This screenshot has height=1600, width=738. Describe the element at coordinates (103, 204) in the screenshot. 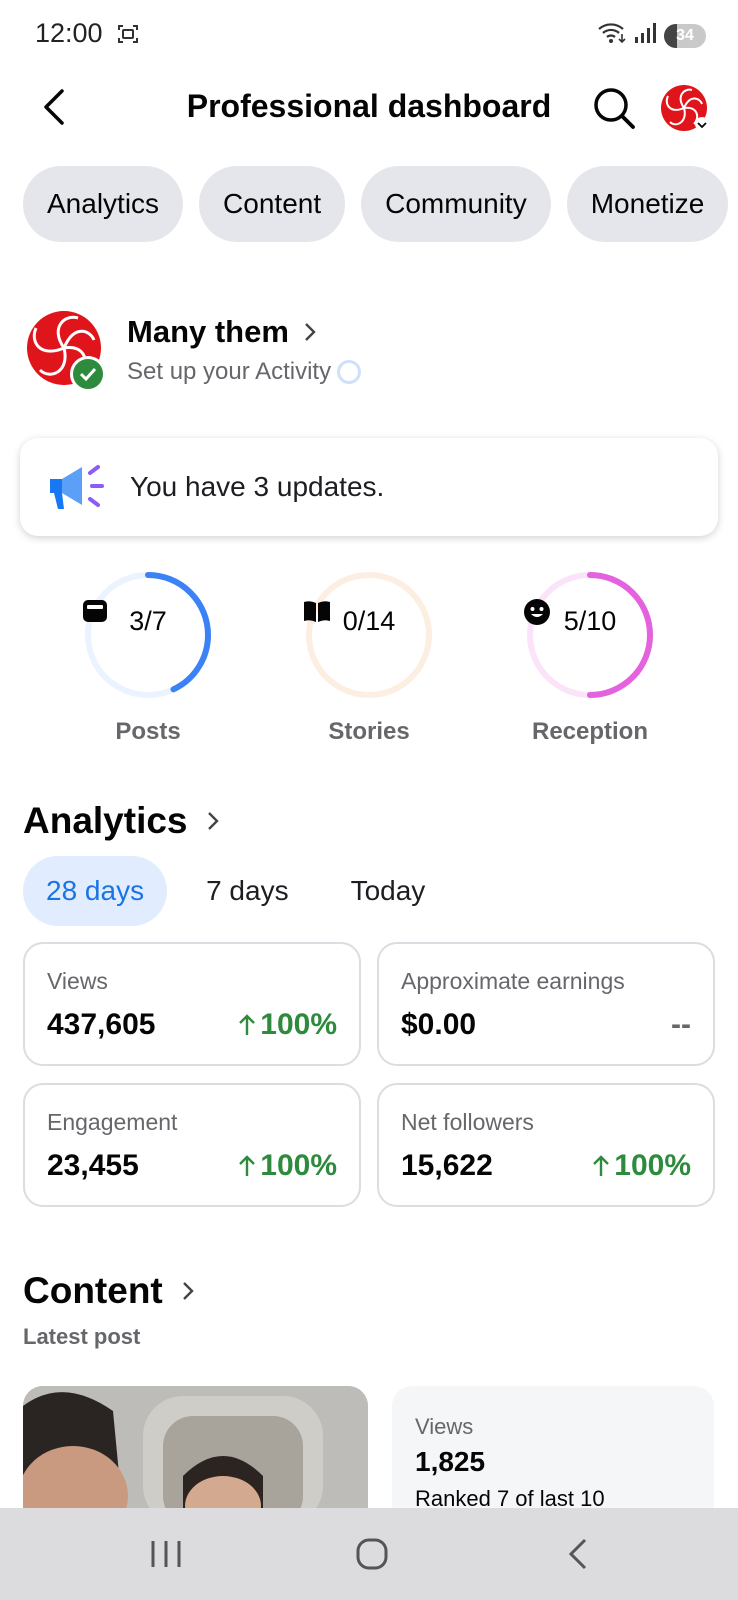

I see `chip-analytics: Analytics` at that location.